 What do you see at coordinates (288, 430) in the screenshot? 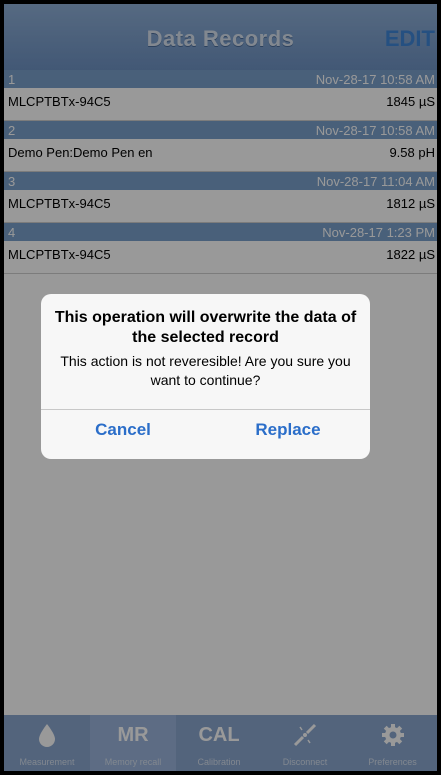
I see `replace-button: Replace` at bounding box center [288, 430].